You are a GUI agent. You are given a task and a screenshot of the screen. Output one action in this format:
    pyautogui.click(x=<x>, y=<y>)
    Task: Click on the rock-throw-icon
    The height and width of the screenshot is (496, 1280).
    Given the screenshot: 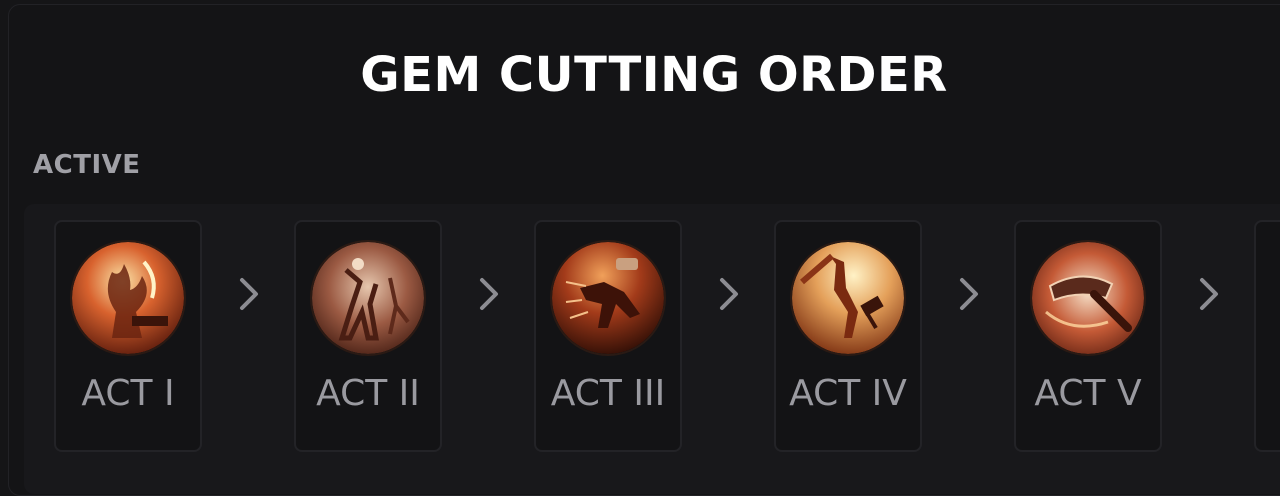 What is the action you would take?
    pyautogui.click(x=368, y=298)
    